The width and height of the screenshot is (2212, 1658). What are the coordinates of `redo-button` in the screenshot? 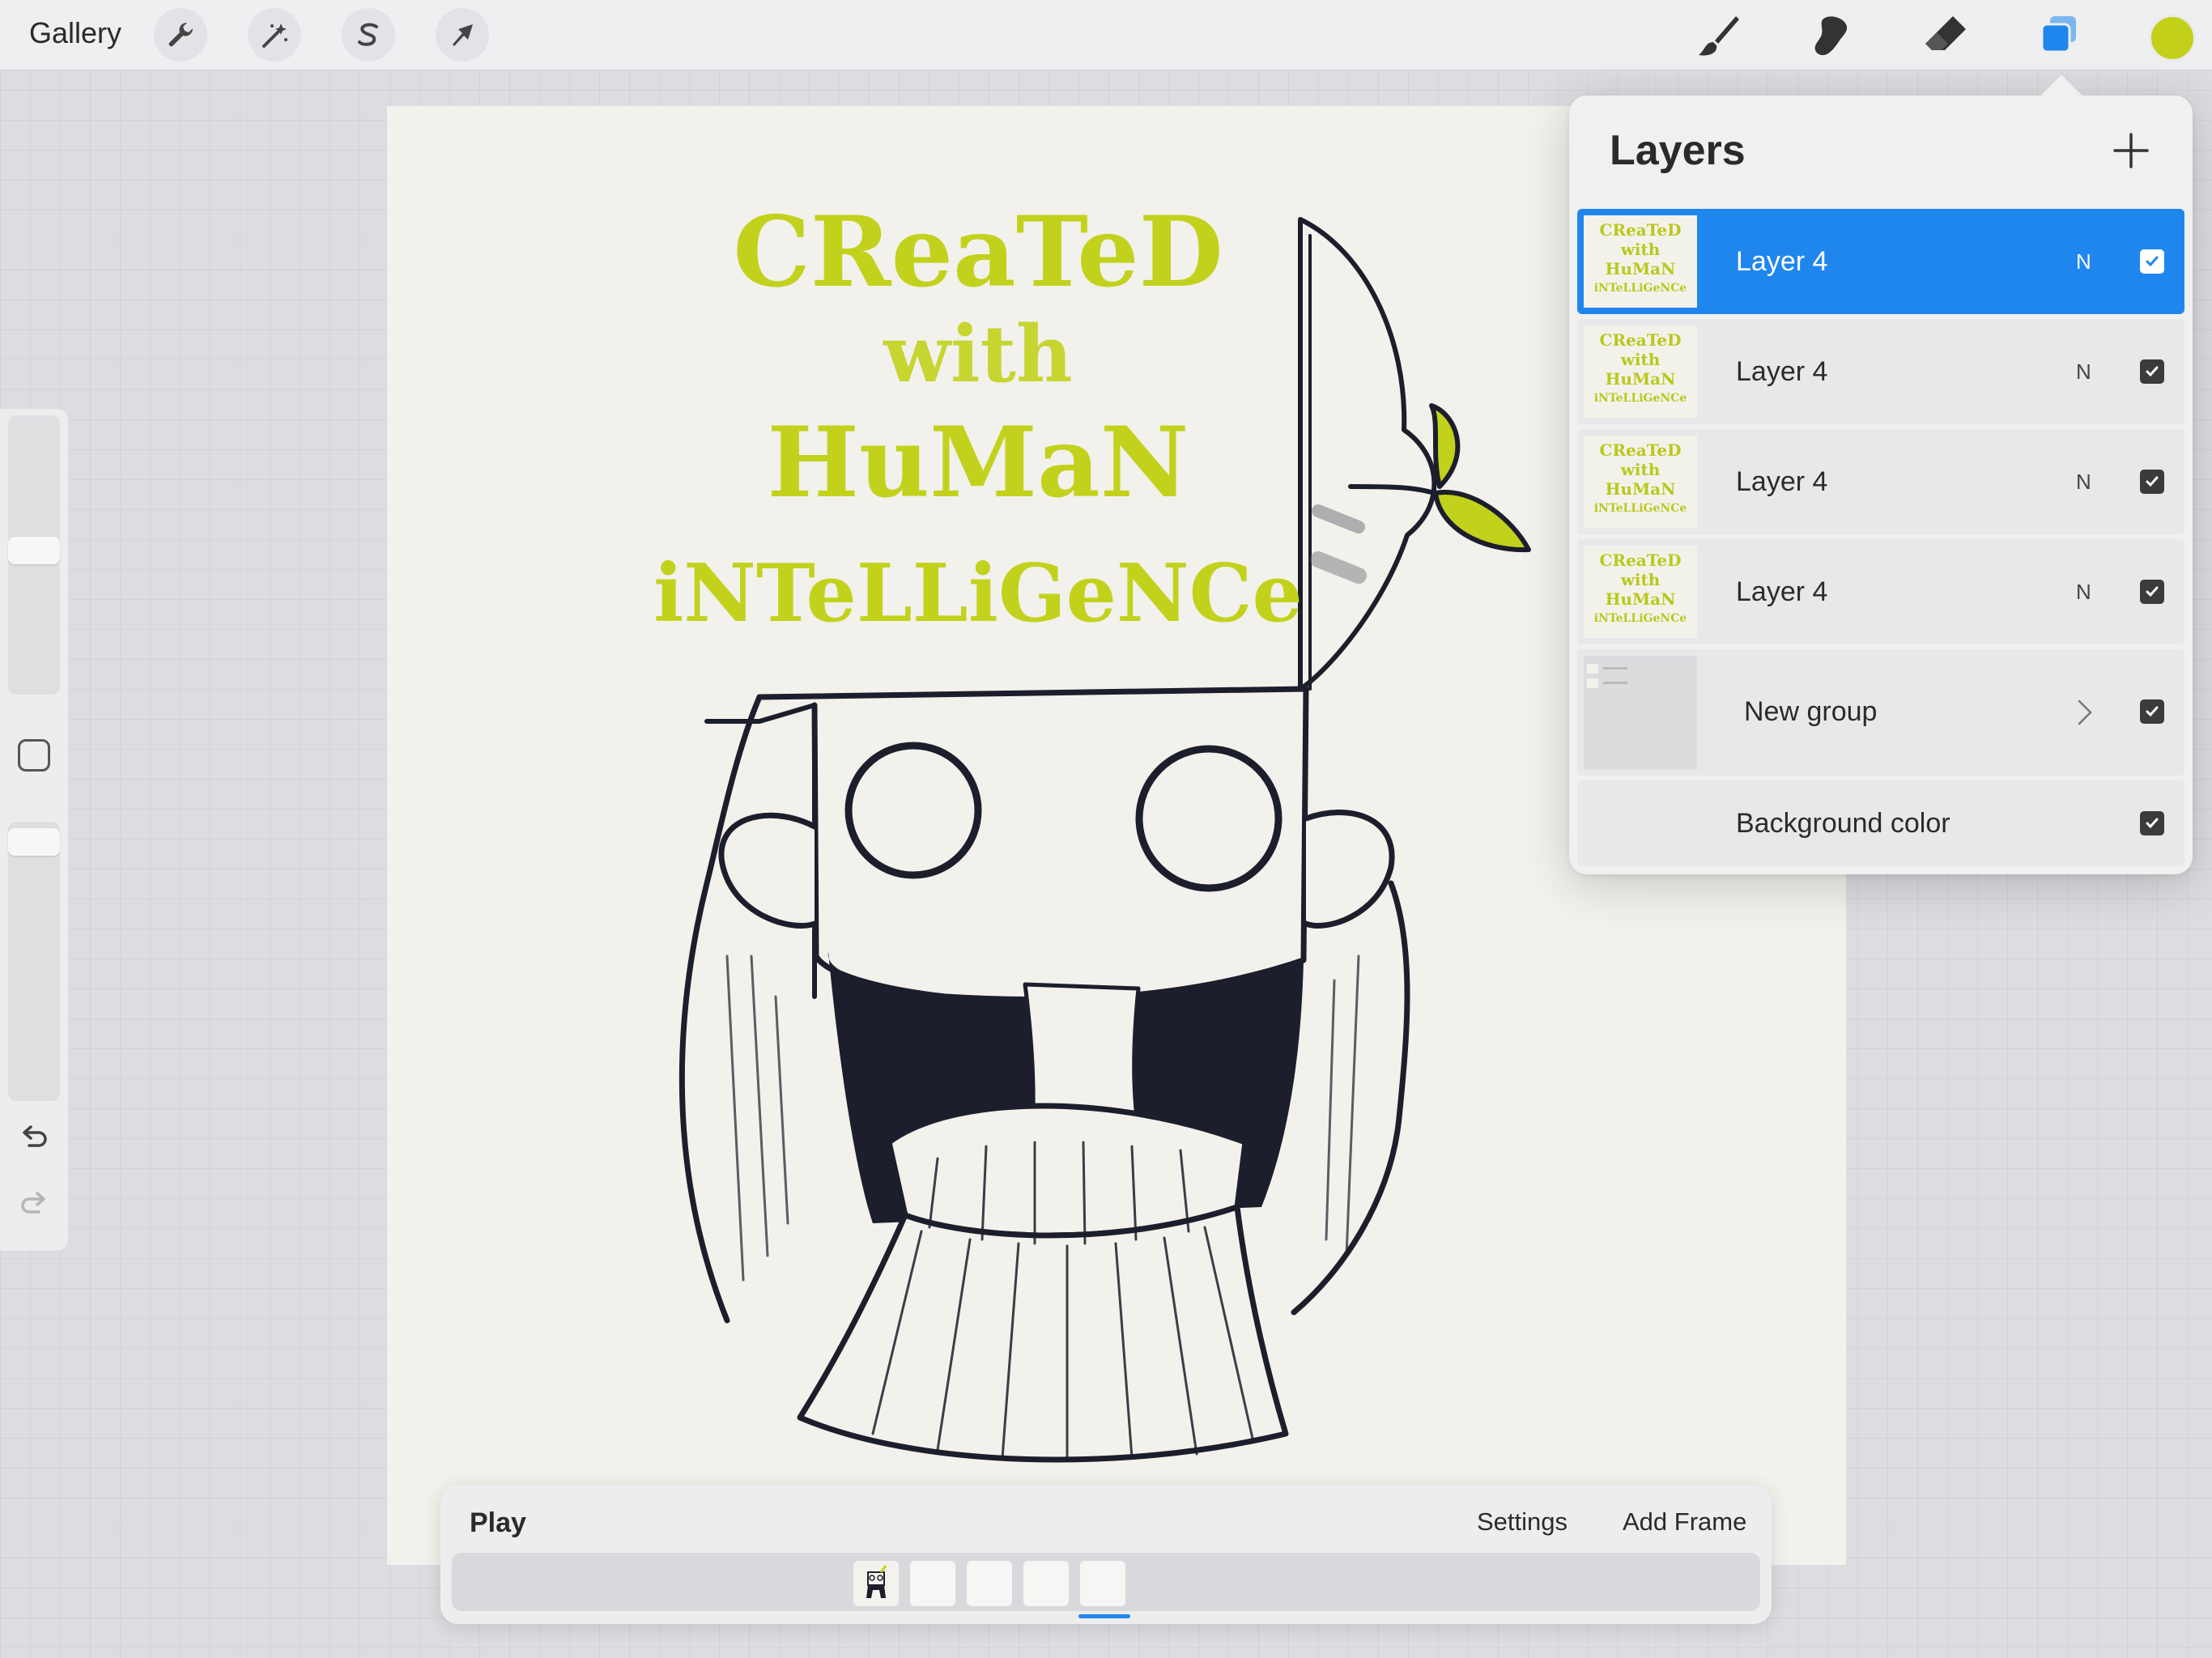 It's located at (34, 1205).